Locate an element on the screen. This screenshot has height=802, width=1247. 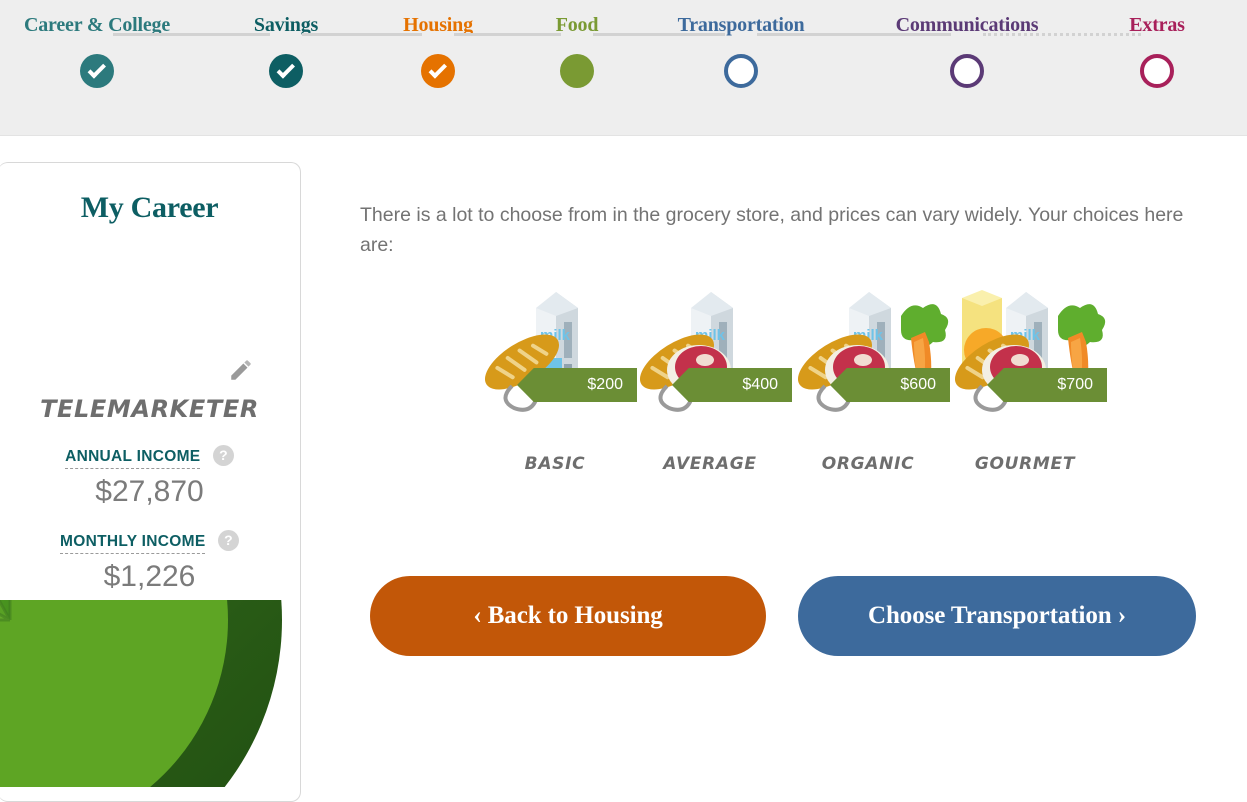
price-tag: $700 is located at coordinates (1047, 385).